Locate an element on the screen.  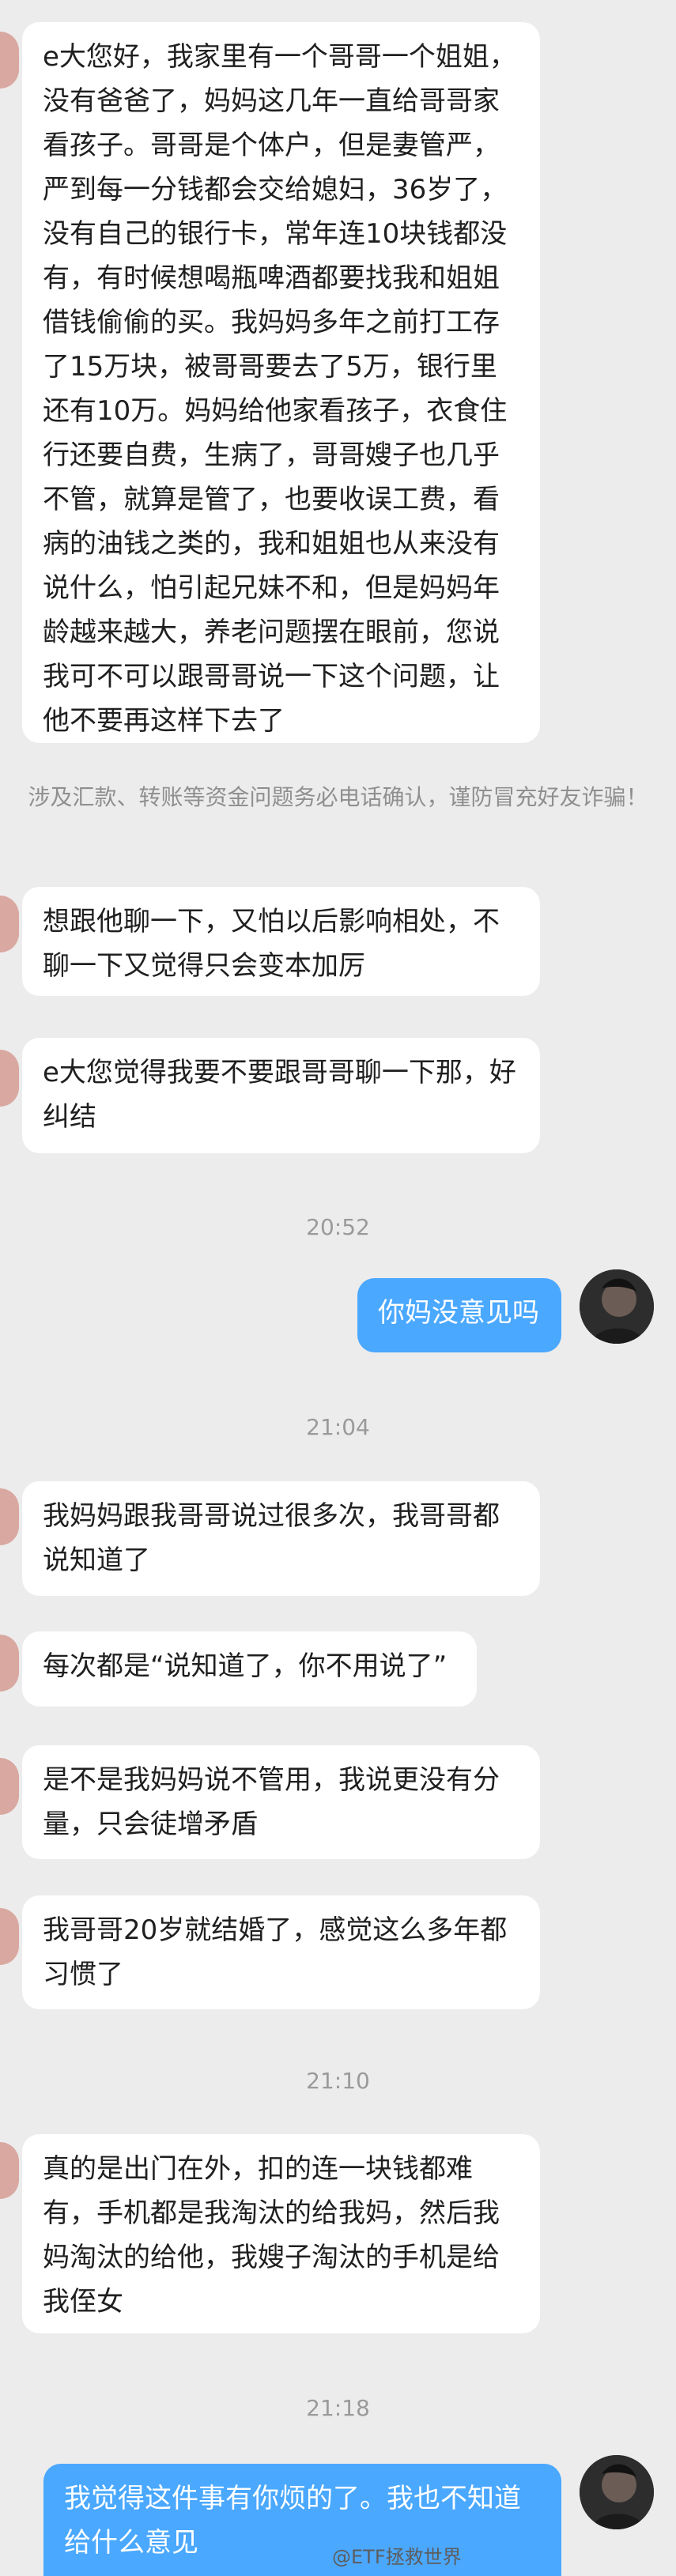
message-bubble: 我哥哥20岁就结婚了，感觉这么多年都习惯了 is located at coordinates (281, 1952).